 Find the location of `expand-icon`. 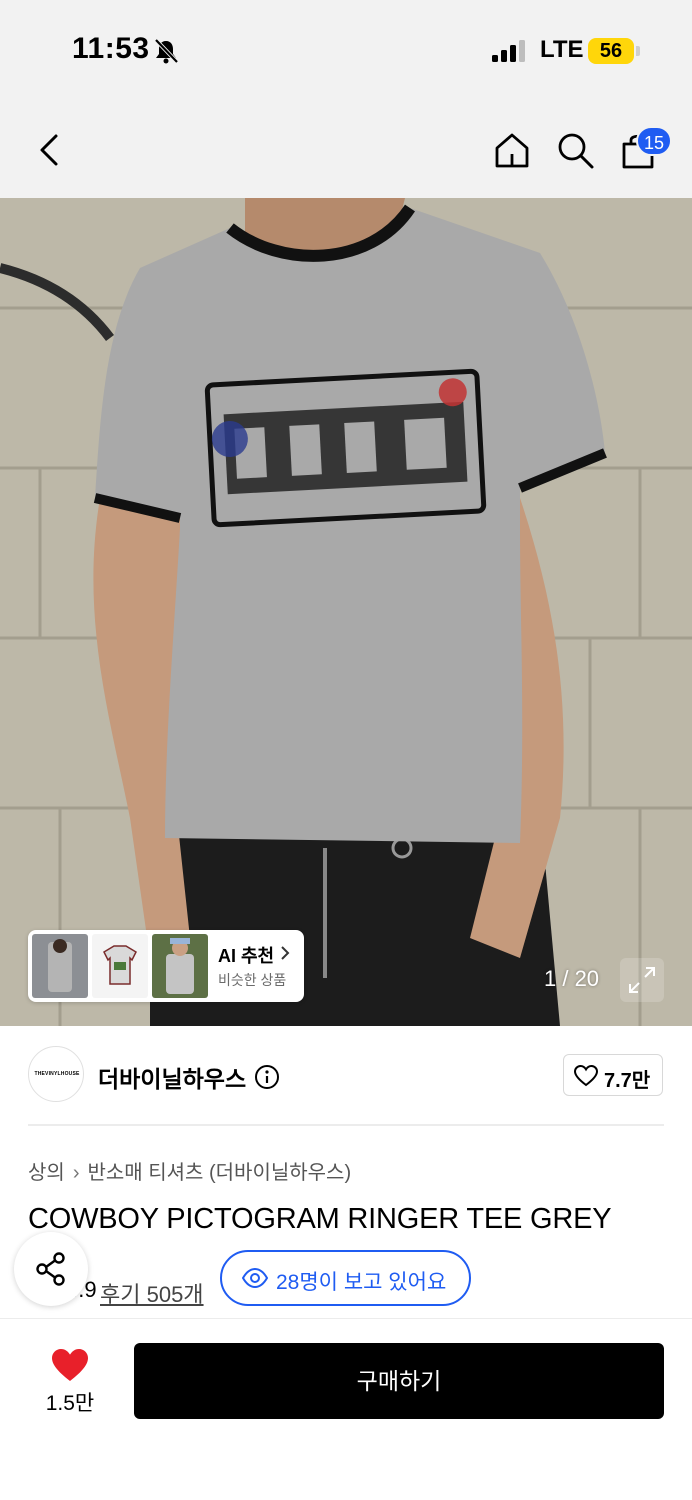

expand-icon is located at coordinates (642, 980).